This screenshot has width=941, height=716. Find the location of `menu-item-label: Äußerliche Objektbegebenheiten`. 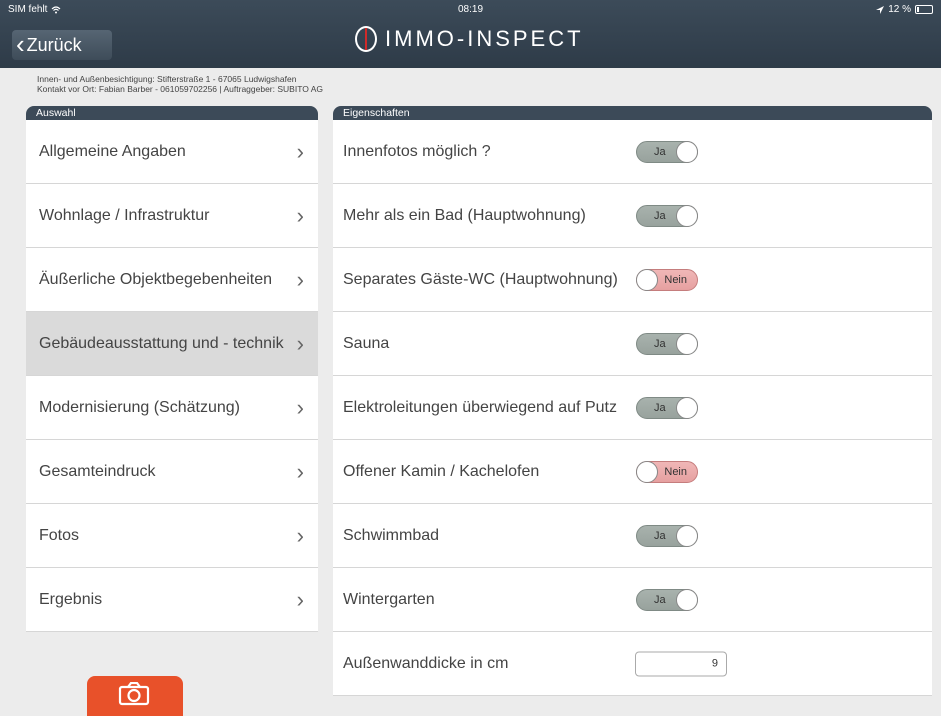

menu-item-label: Äußerliche Objektbegebenheiten is located at coordinates (156, 279).